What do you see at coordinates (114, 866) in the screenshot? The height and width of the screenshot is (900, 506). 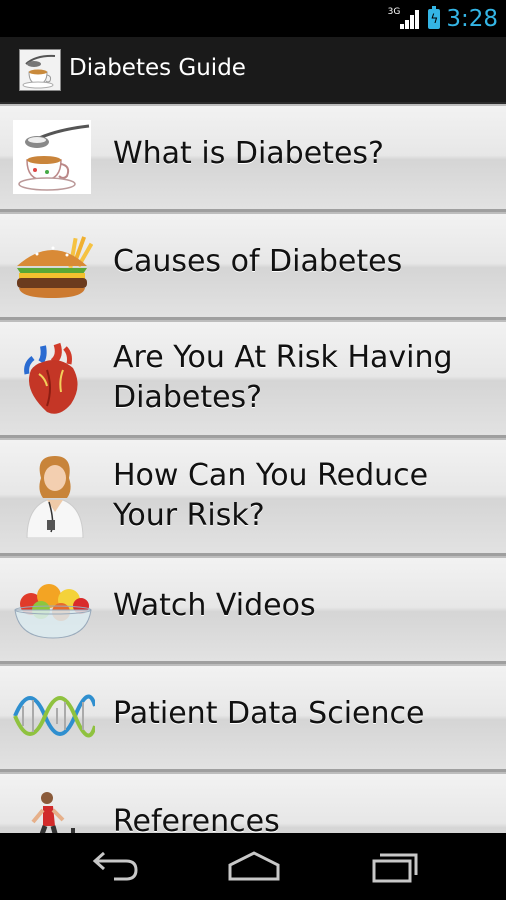 I see `back-icon` at bounding box center [114, 866].